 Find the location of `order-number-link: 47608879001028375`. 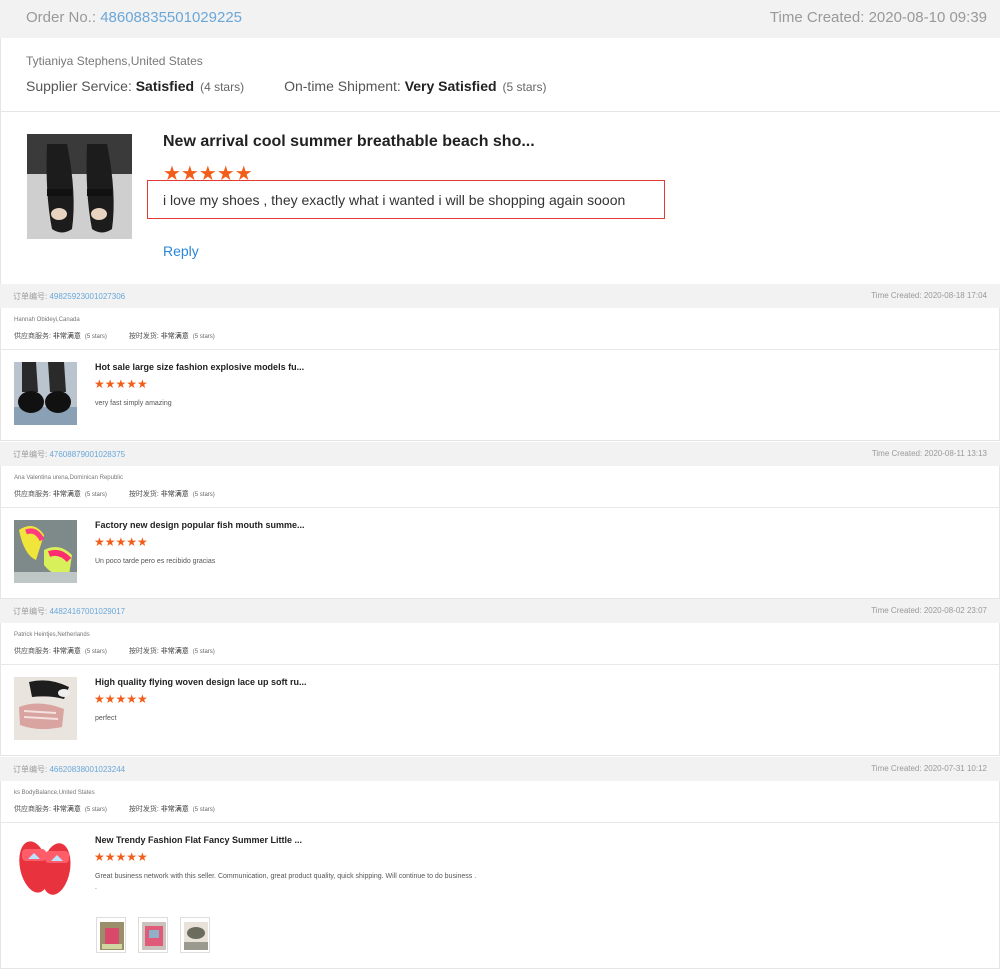

order-number-link: 47608879001028375 is located at coordinates (87, 454).